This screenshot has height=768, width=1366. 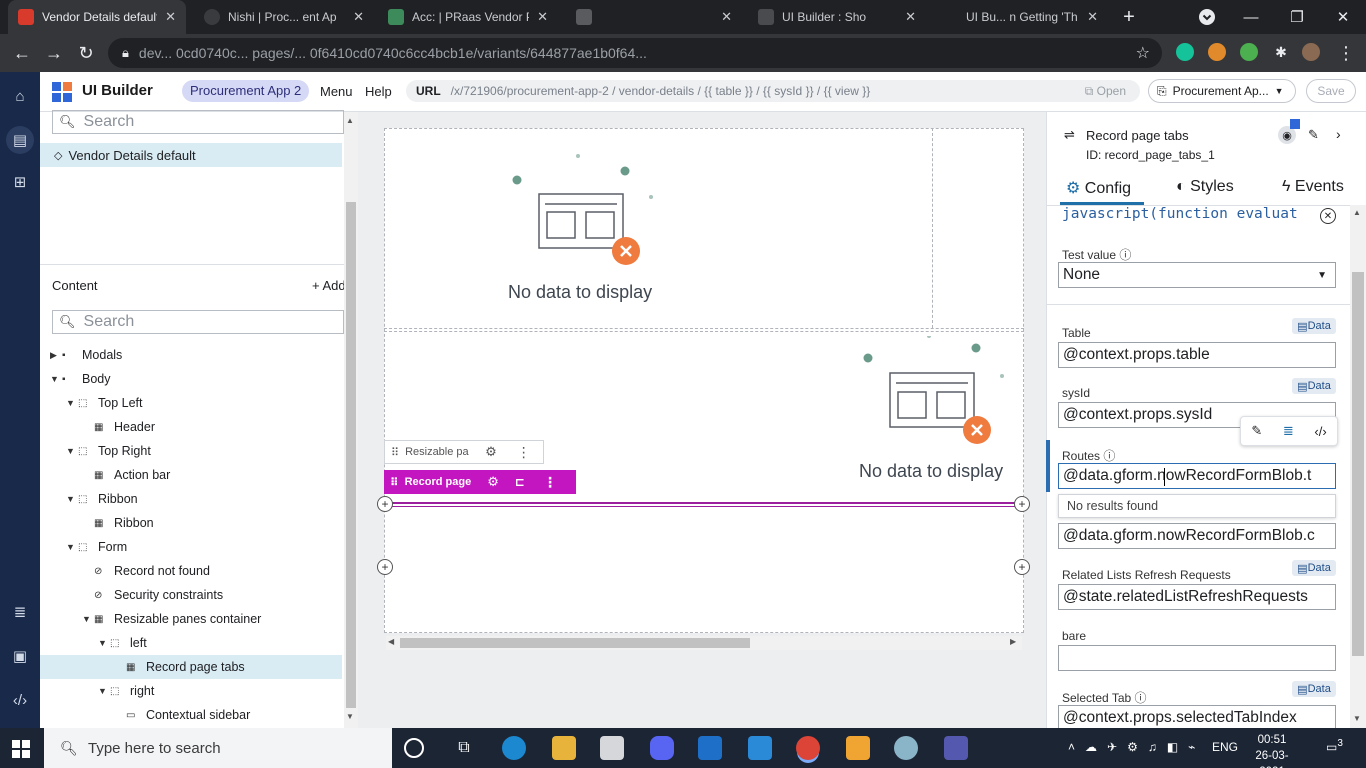 I want to click on scroll-right-icon: ▶, so click(x=1013, y=641).